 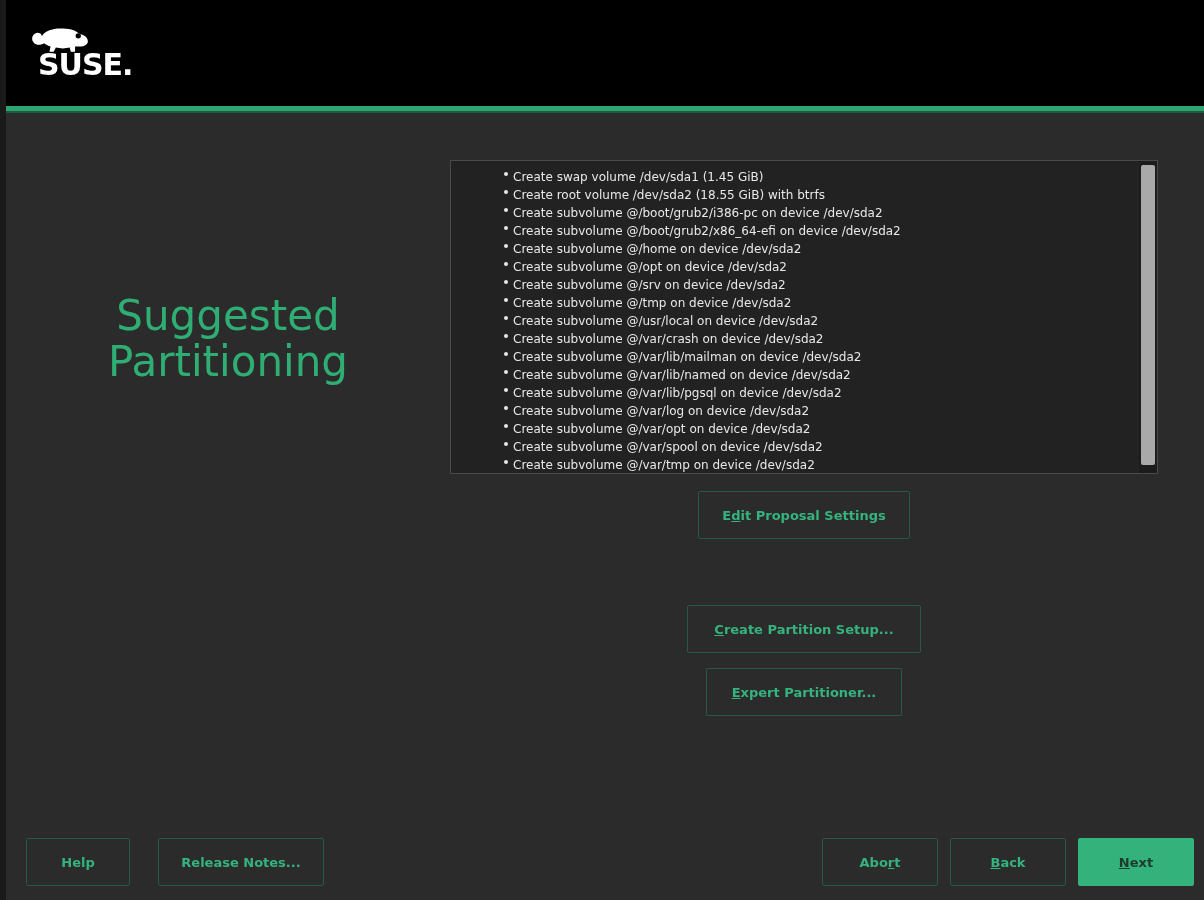 What do you see at coordinates (804, 515) in the screenshot?
I see `edit-settings-button: Edit Proposal Settings` at bounding box center [804, 515].